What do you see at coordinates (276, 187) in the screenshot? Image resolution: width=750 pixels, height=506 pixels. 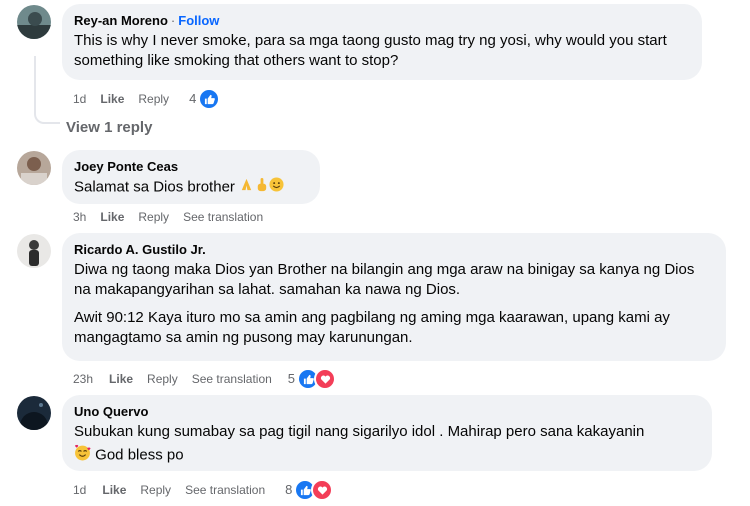 I see `smiling-face-emoji` at bounding box center [276, 187].